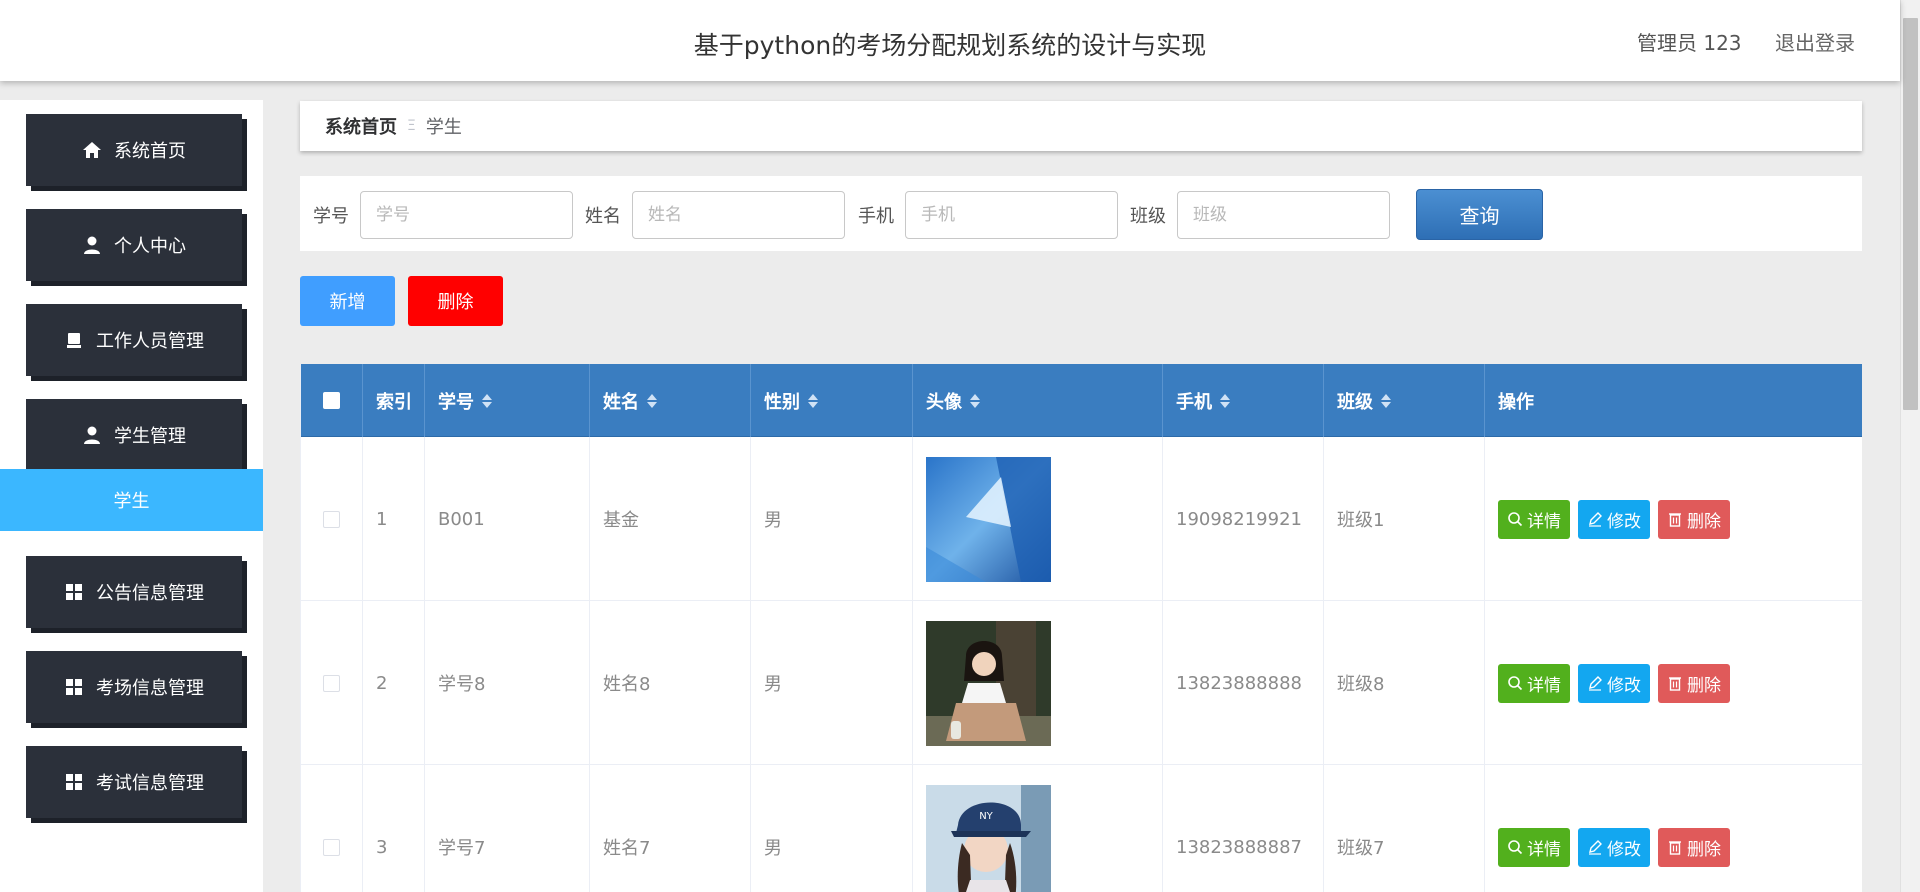 The height and width of the screenshot is (892, 1920). I want to click on row-name: 基金, so click(670, 519).